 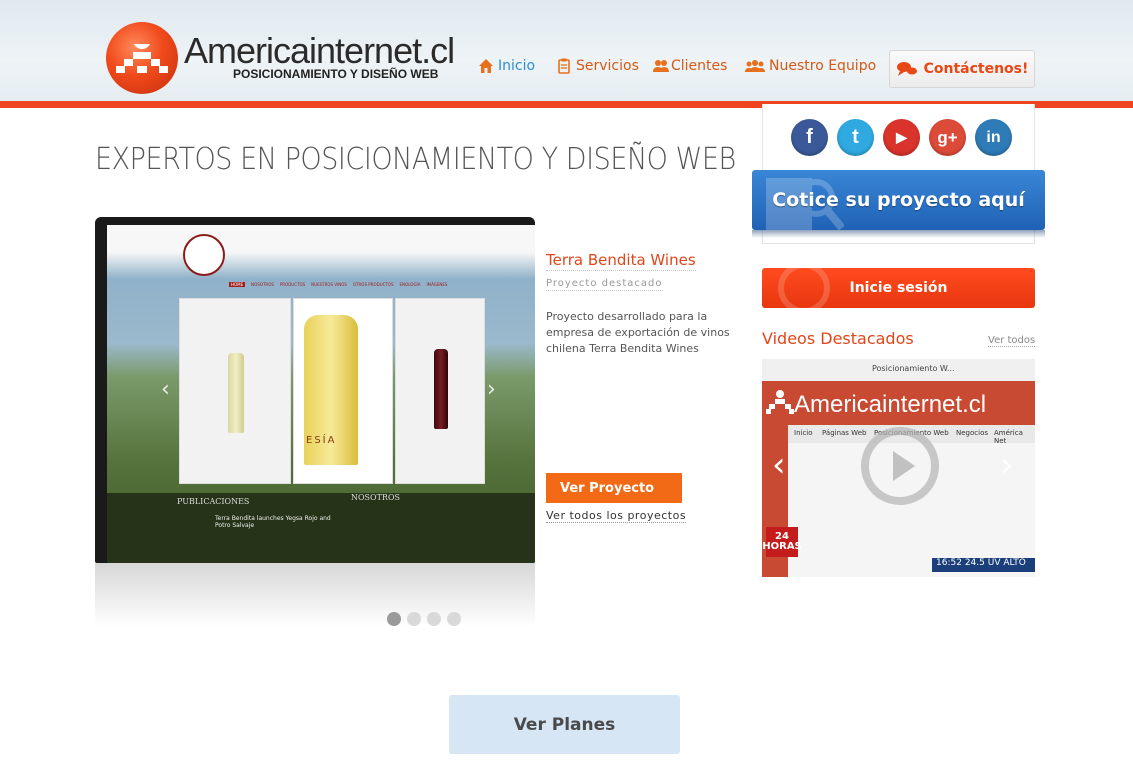 What do you see at coordinates (780, 402) in the screenshot?
I see `americainternet-logo-icon` at bounding box center [780, 402].